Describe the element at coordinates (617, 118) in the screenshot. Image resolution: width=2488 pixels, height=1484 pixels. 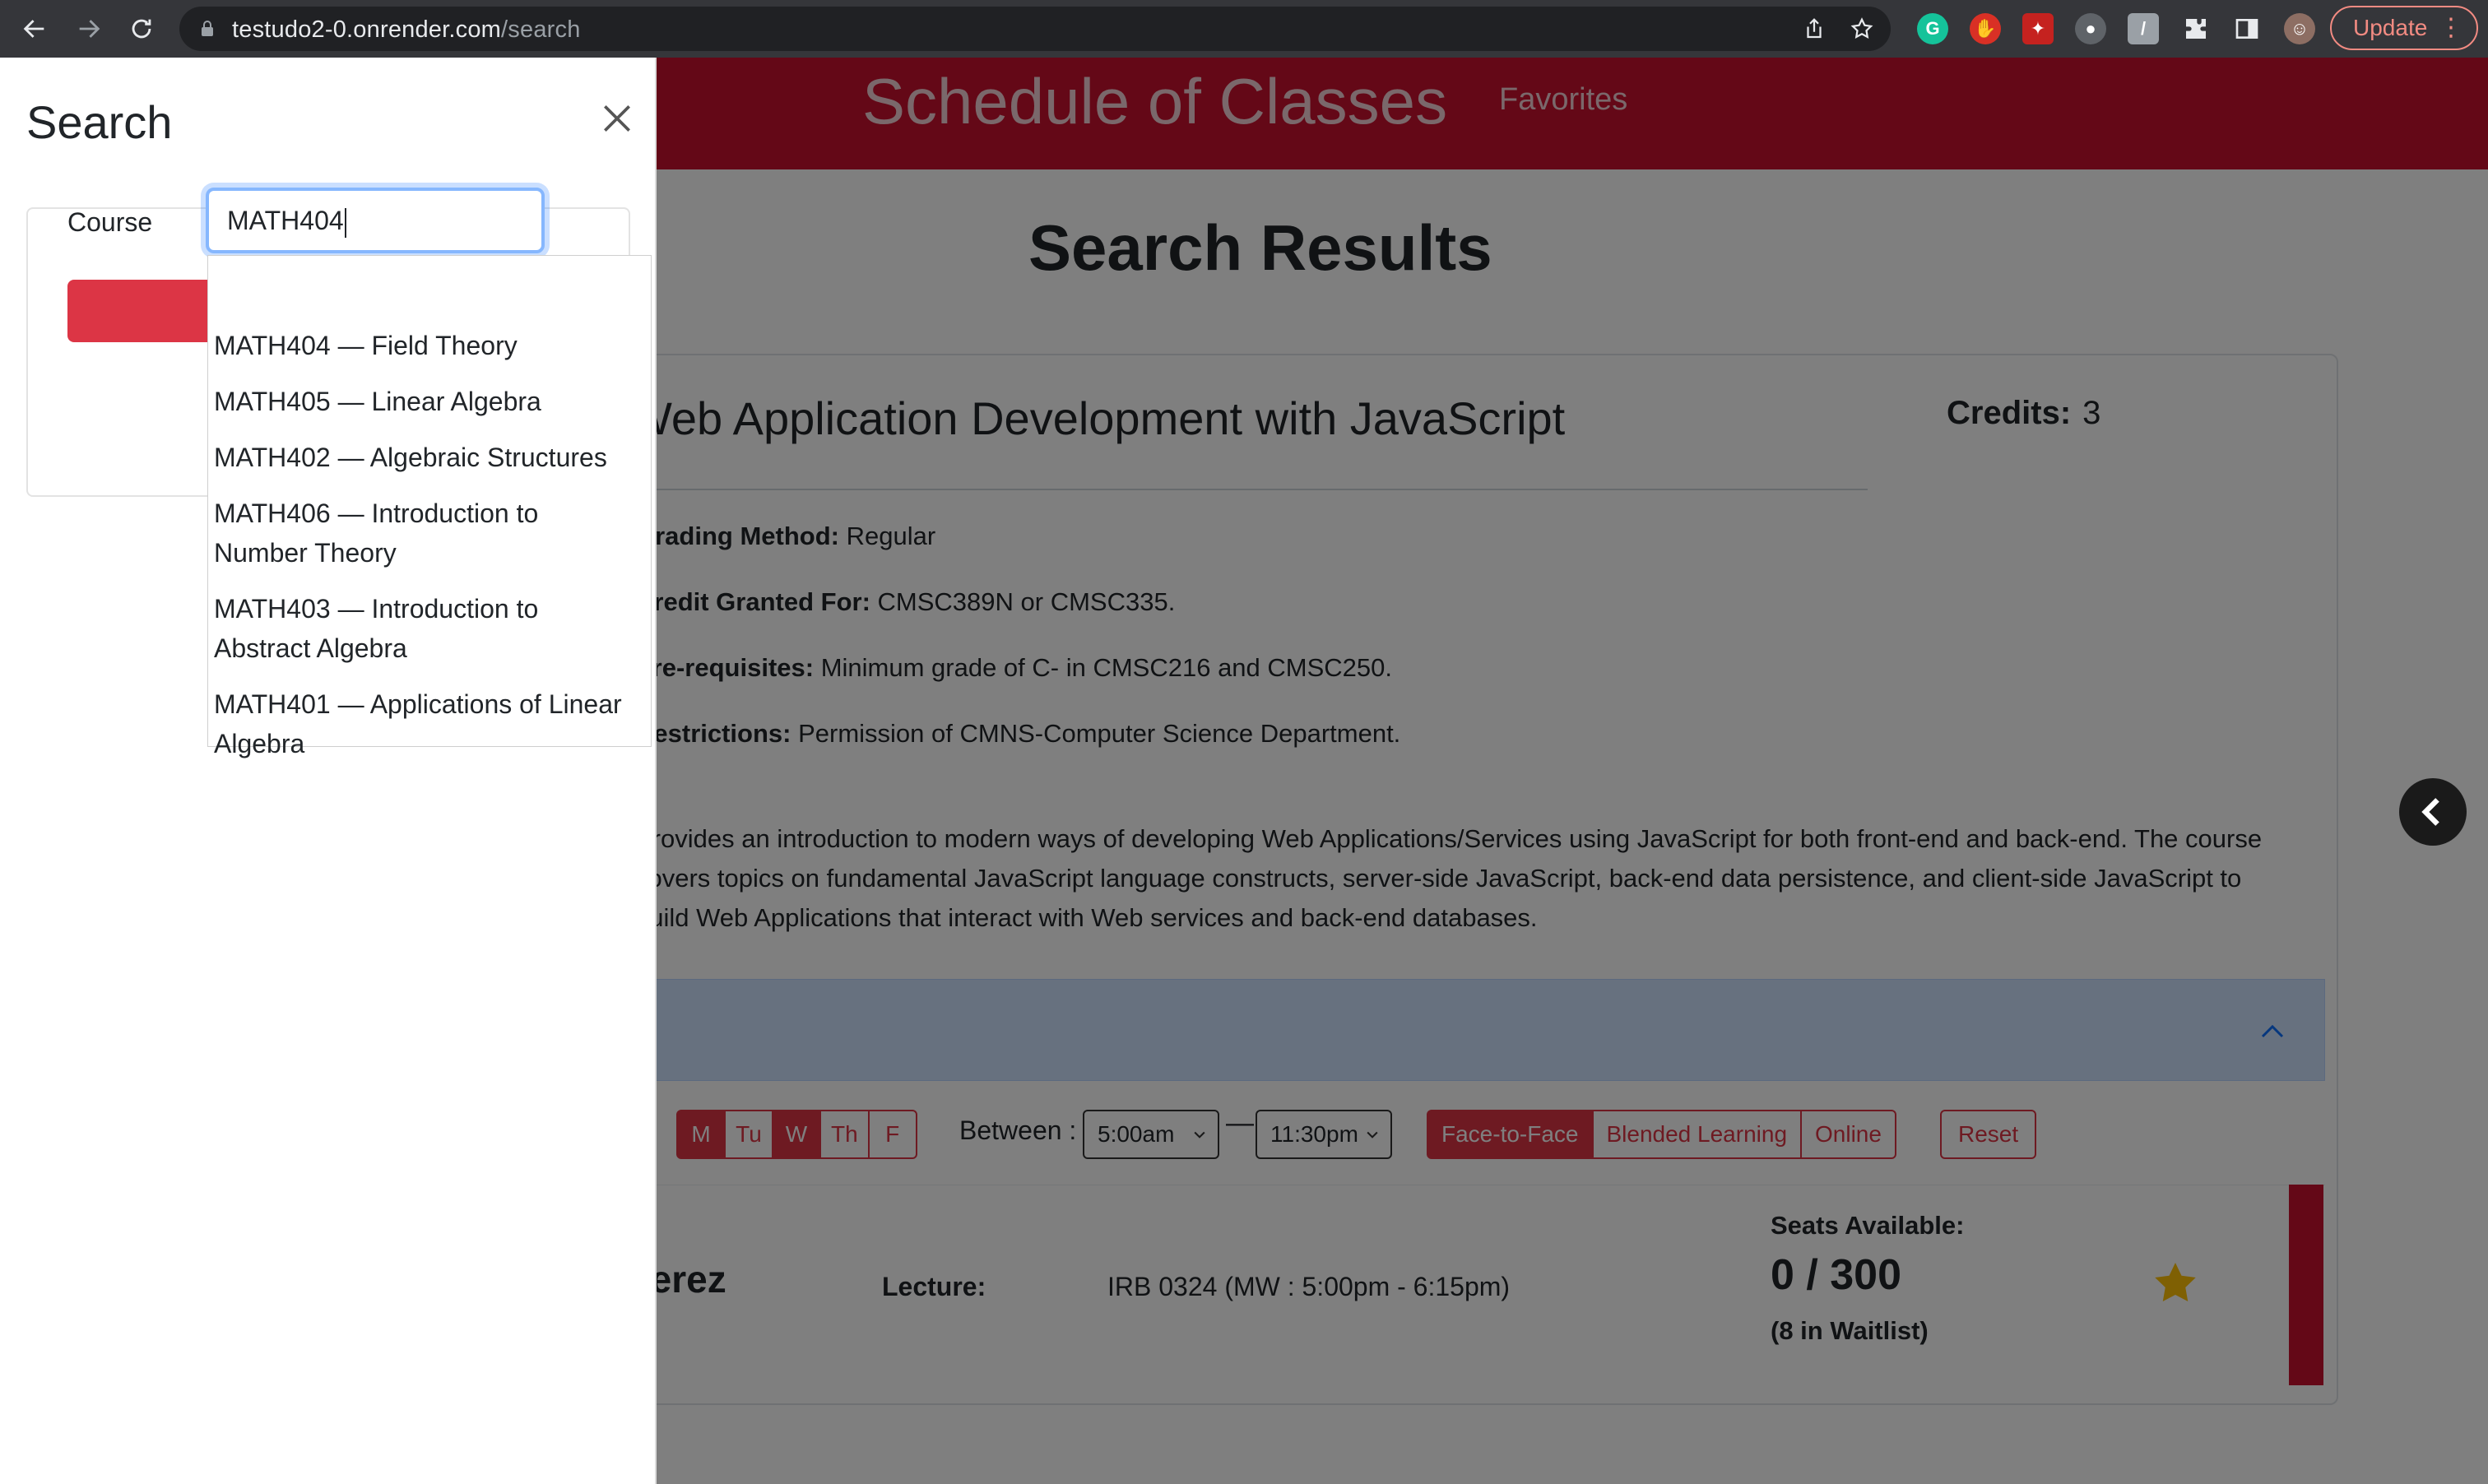
I see `close-icon` at that location.